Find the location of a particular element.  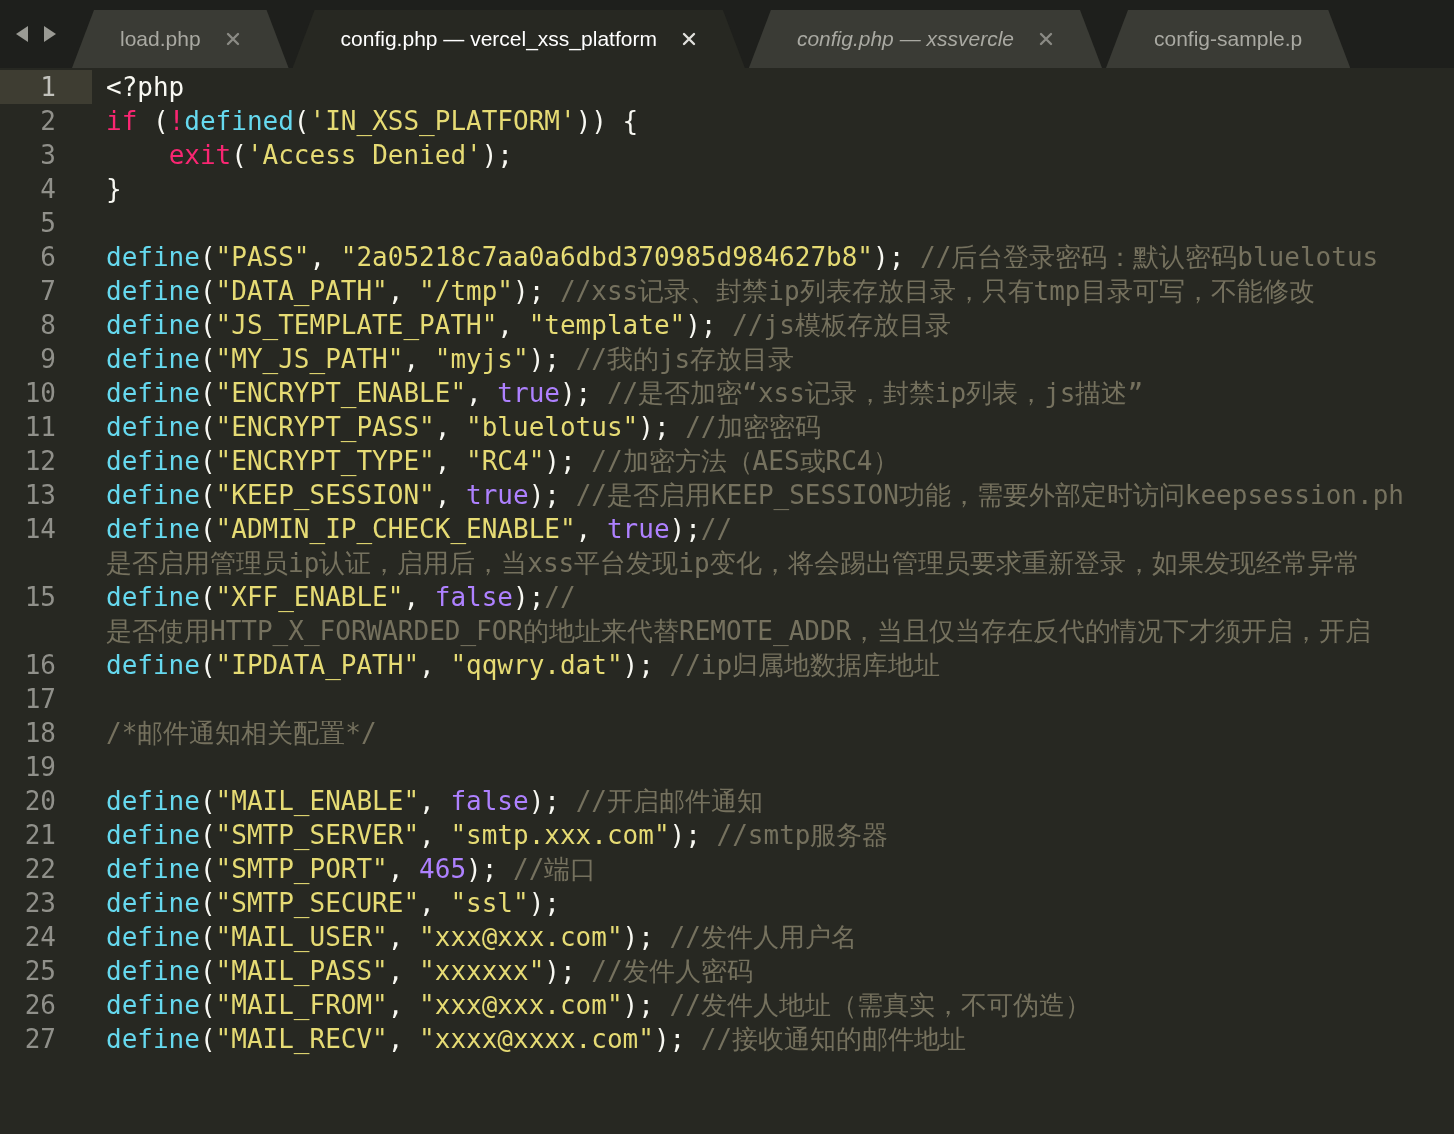

code-line: define("JS_TEMPLATE_PATH", "template"); //js模板存放目录 is located at coordinates (528, 325).